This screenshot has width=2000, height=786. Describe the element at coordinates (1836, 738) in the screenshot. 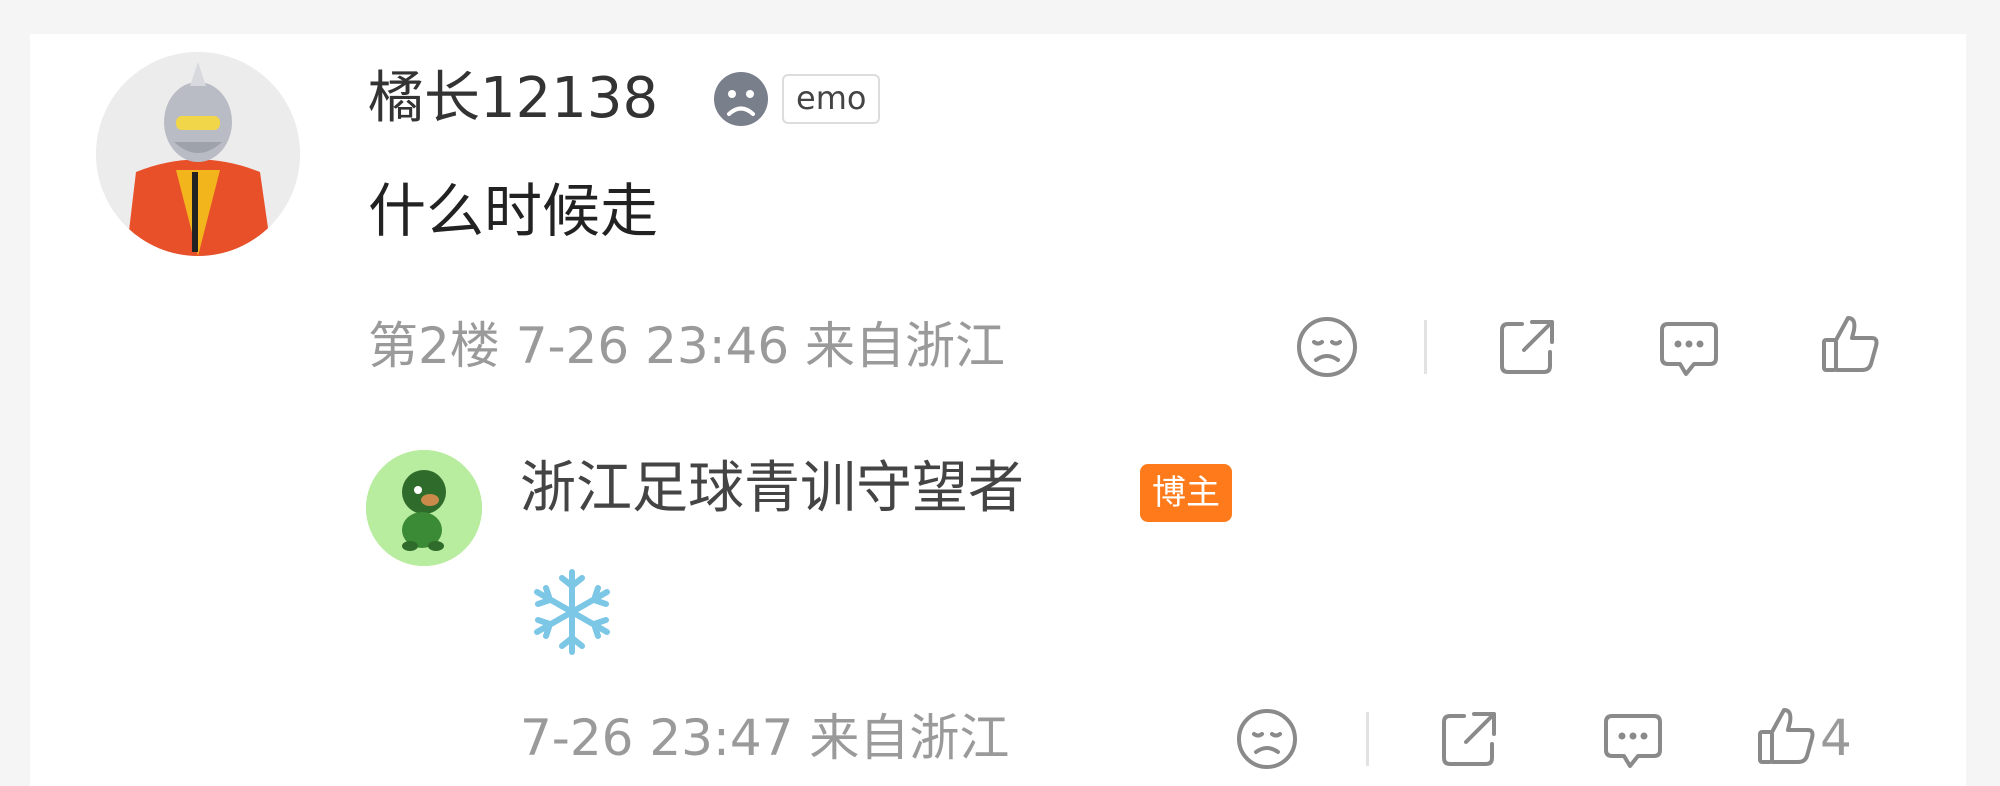

I see `like-count: 4` at that location.